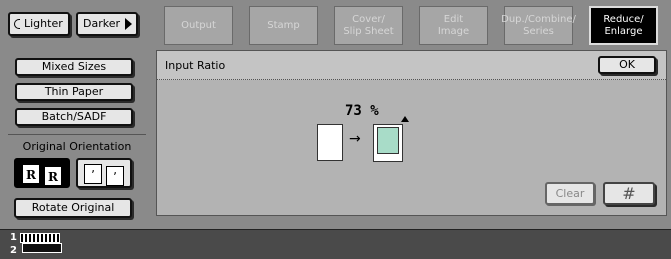  Describe the element at coordinates (93, 174) in the screenshot. I see `rotated-original-icon: ʼ` at that location.